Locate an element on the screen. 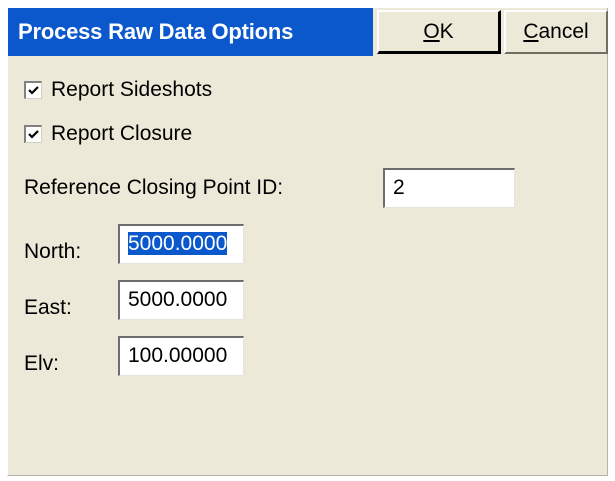  report-sideshots-label: Report Sideshots is located at coordinates (132, 89).